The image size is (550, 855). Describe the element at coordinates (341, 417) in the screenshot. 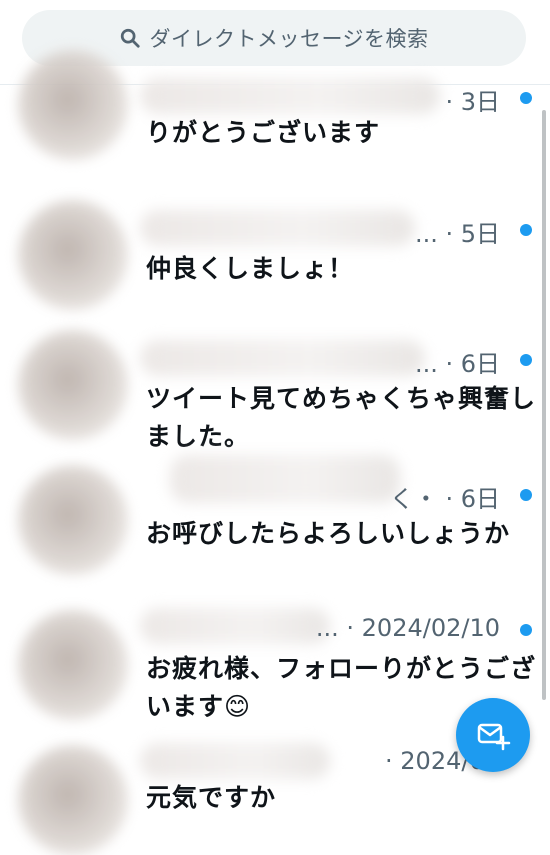

I see `message-preview: ツイート見てめちゃくちゃ興奮しました。` at that location.